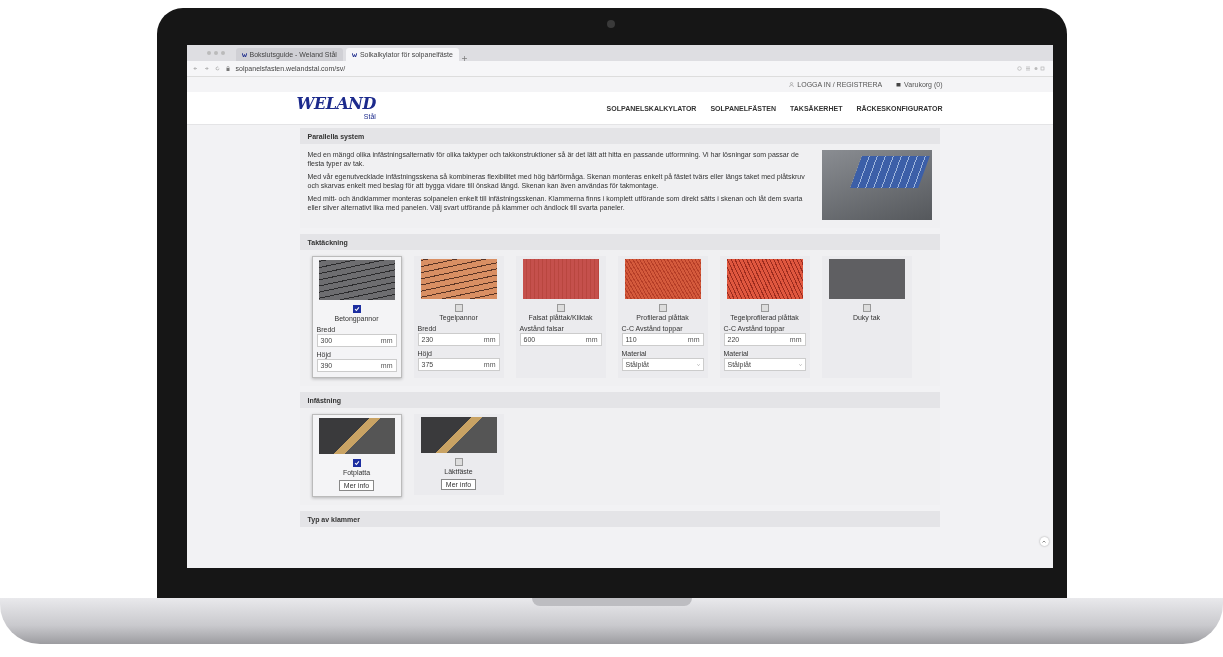  I want to click on toolbar-icons-drawing, so click(1031, 68).